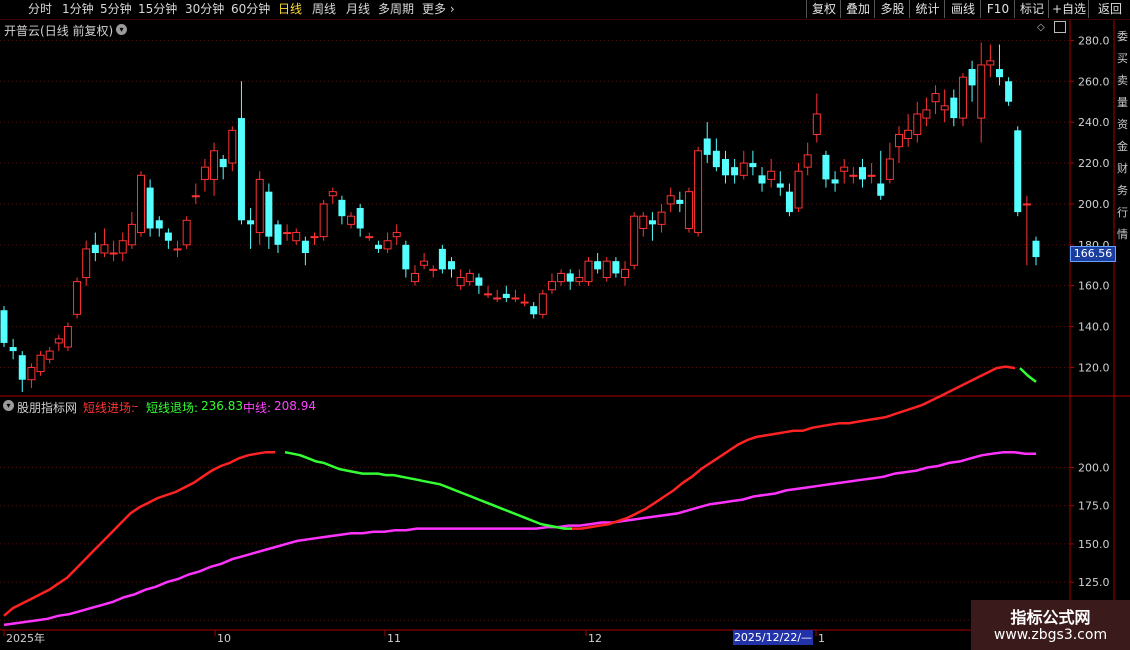  Describe the element at coordinates (1094, 40) in the screenshot. I see `y-tick-label: 280.0` at that location.